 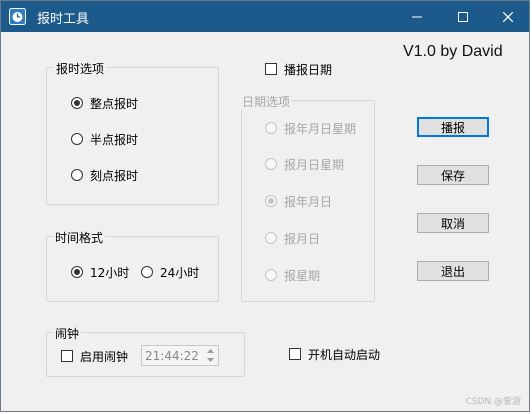 I want to click on enable-alarm-checkbox: 启用闹钟, so click(x=94, y=356).